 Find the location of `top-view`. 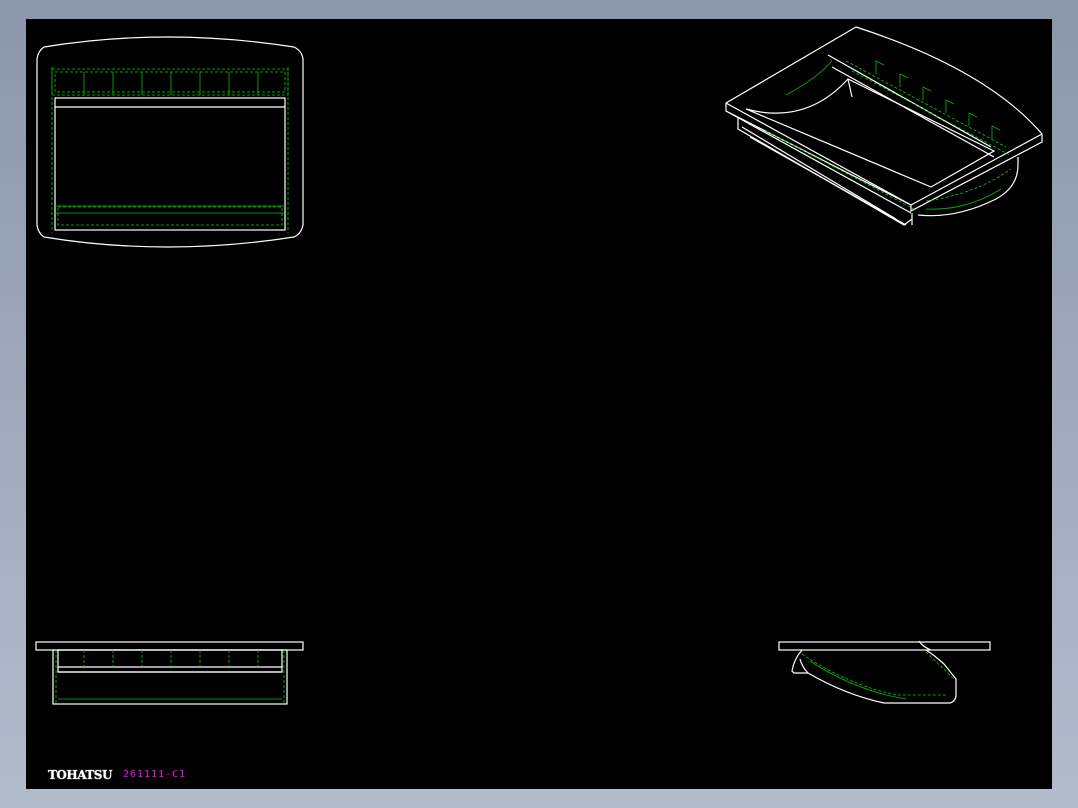

top-view is located at coordinates (170, 142).